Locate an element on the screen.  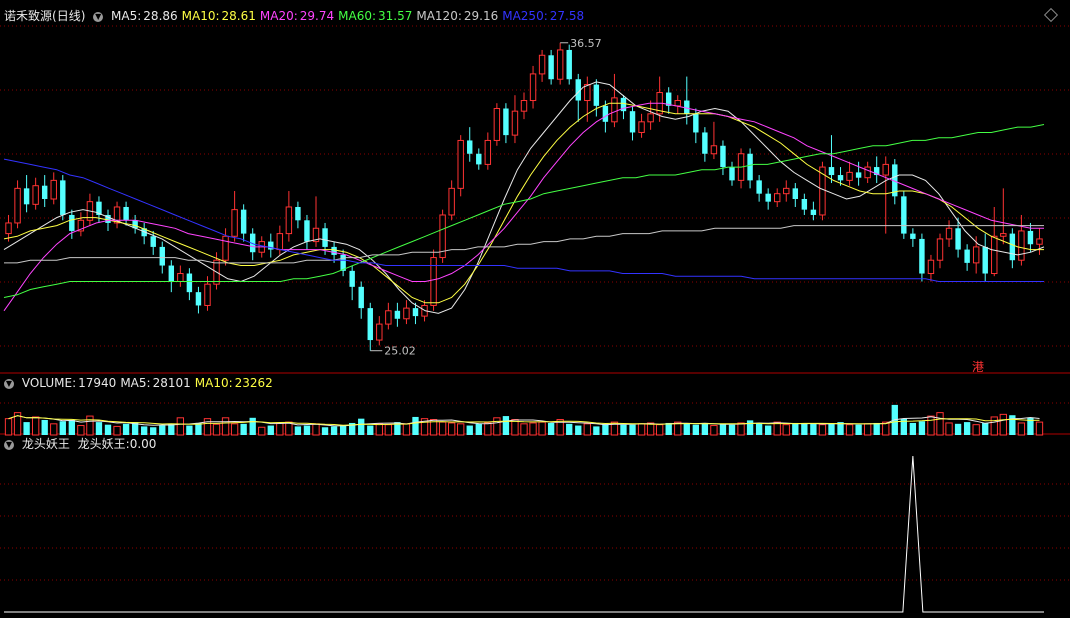
hk-badge: 港 is located at coordinates (978, 367).